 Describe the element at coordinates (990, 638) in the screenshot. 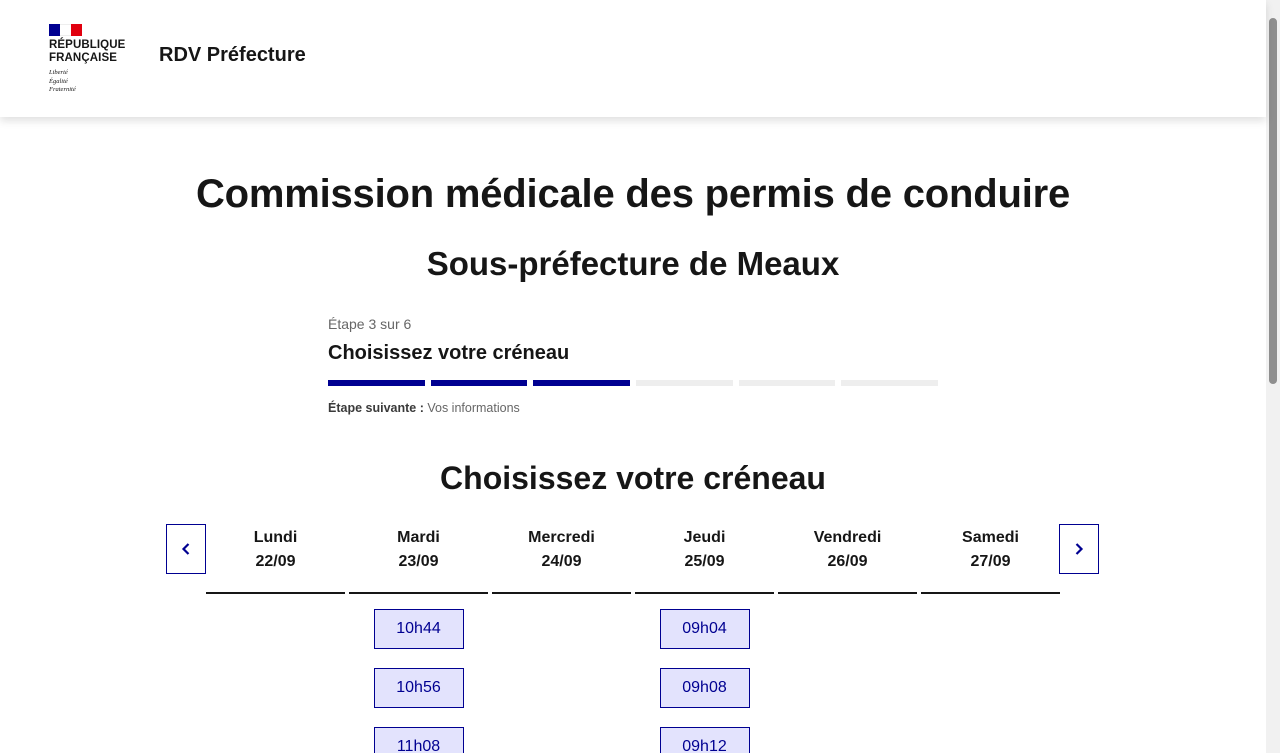

I see `day-column: Samedi 27/09` at that location.